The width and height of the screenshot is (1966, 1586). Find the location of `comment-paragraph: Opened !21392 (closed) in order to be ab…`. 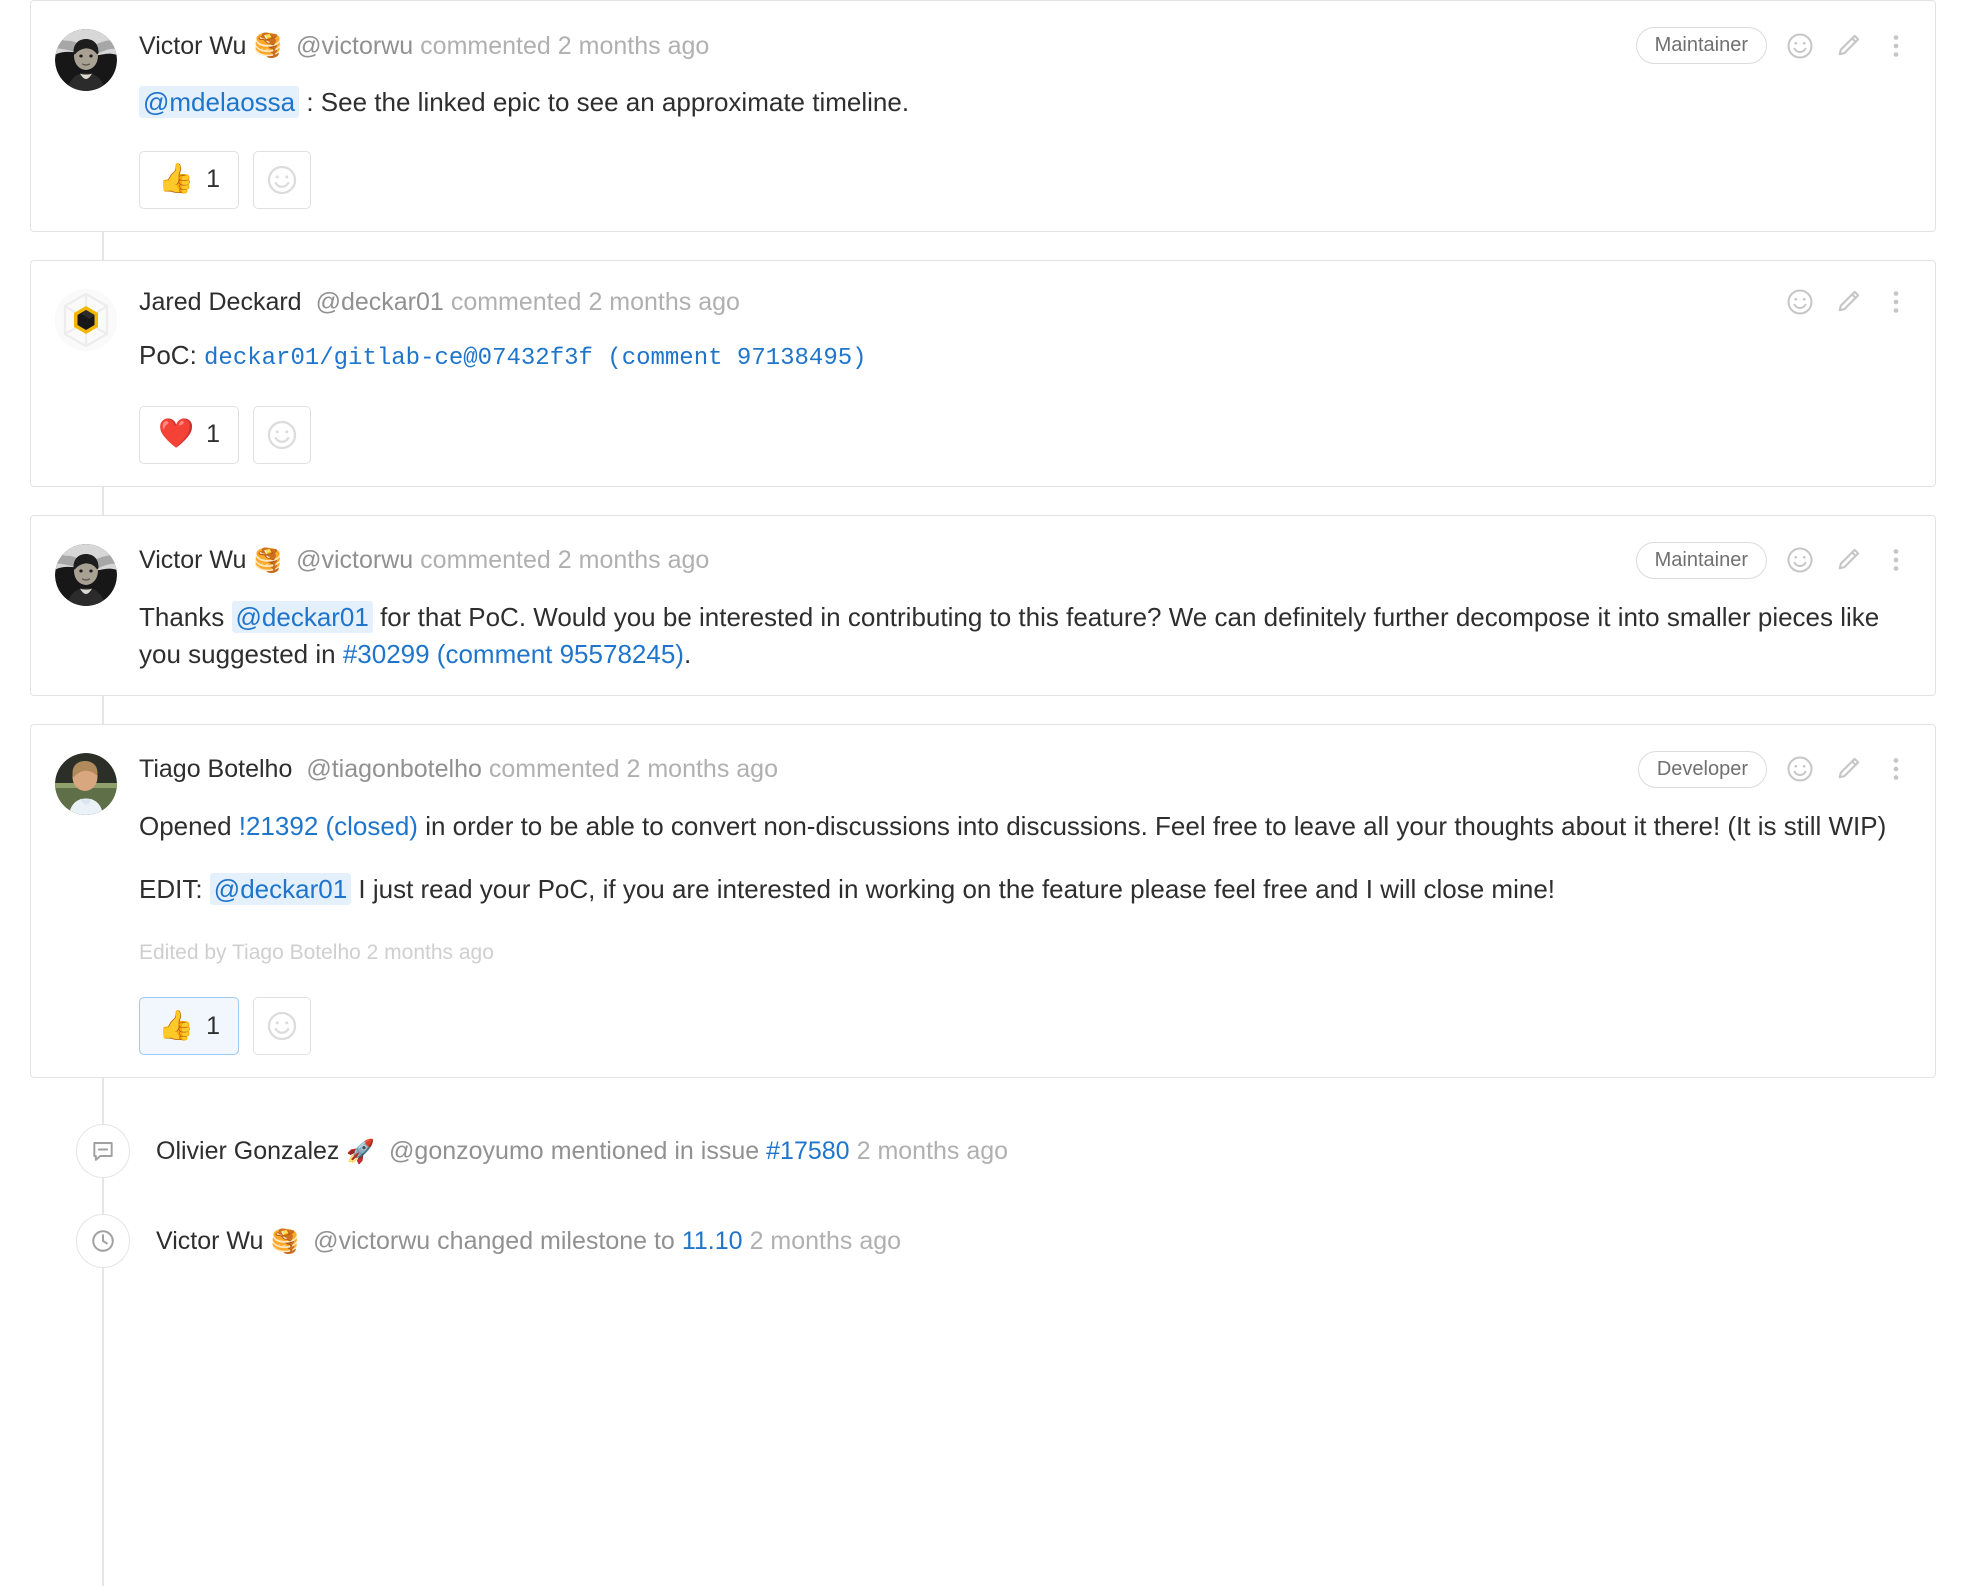

comment-paragraph: Opened !21392 (closed) in order to be ab… is located at coordinates (1025, 826).